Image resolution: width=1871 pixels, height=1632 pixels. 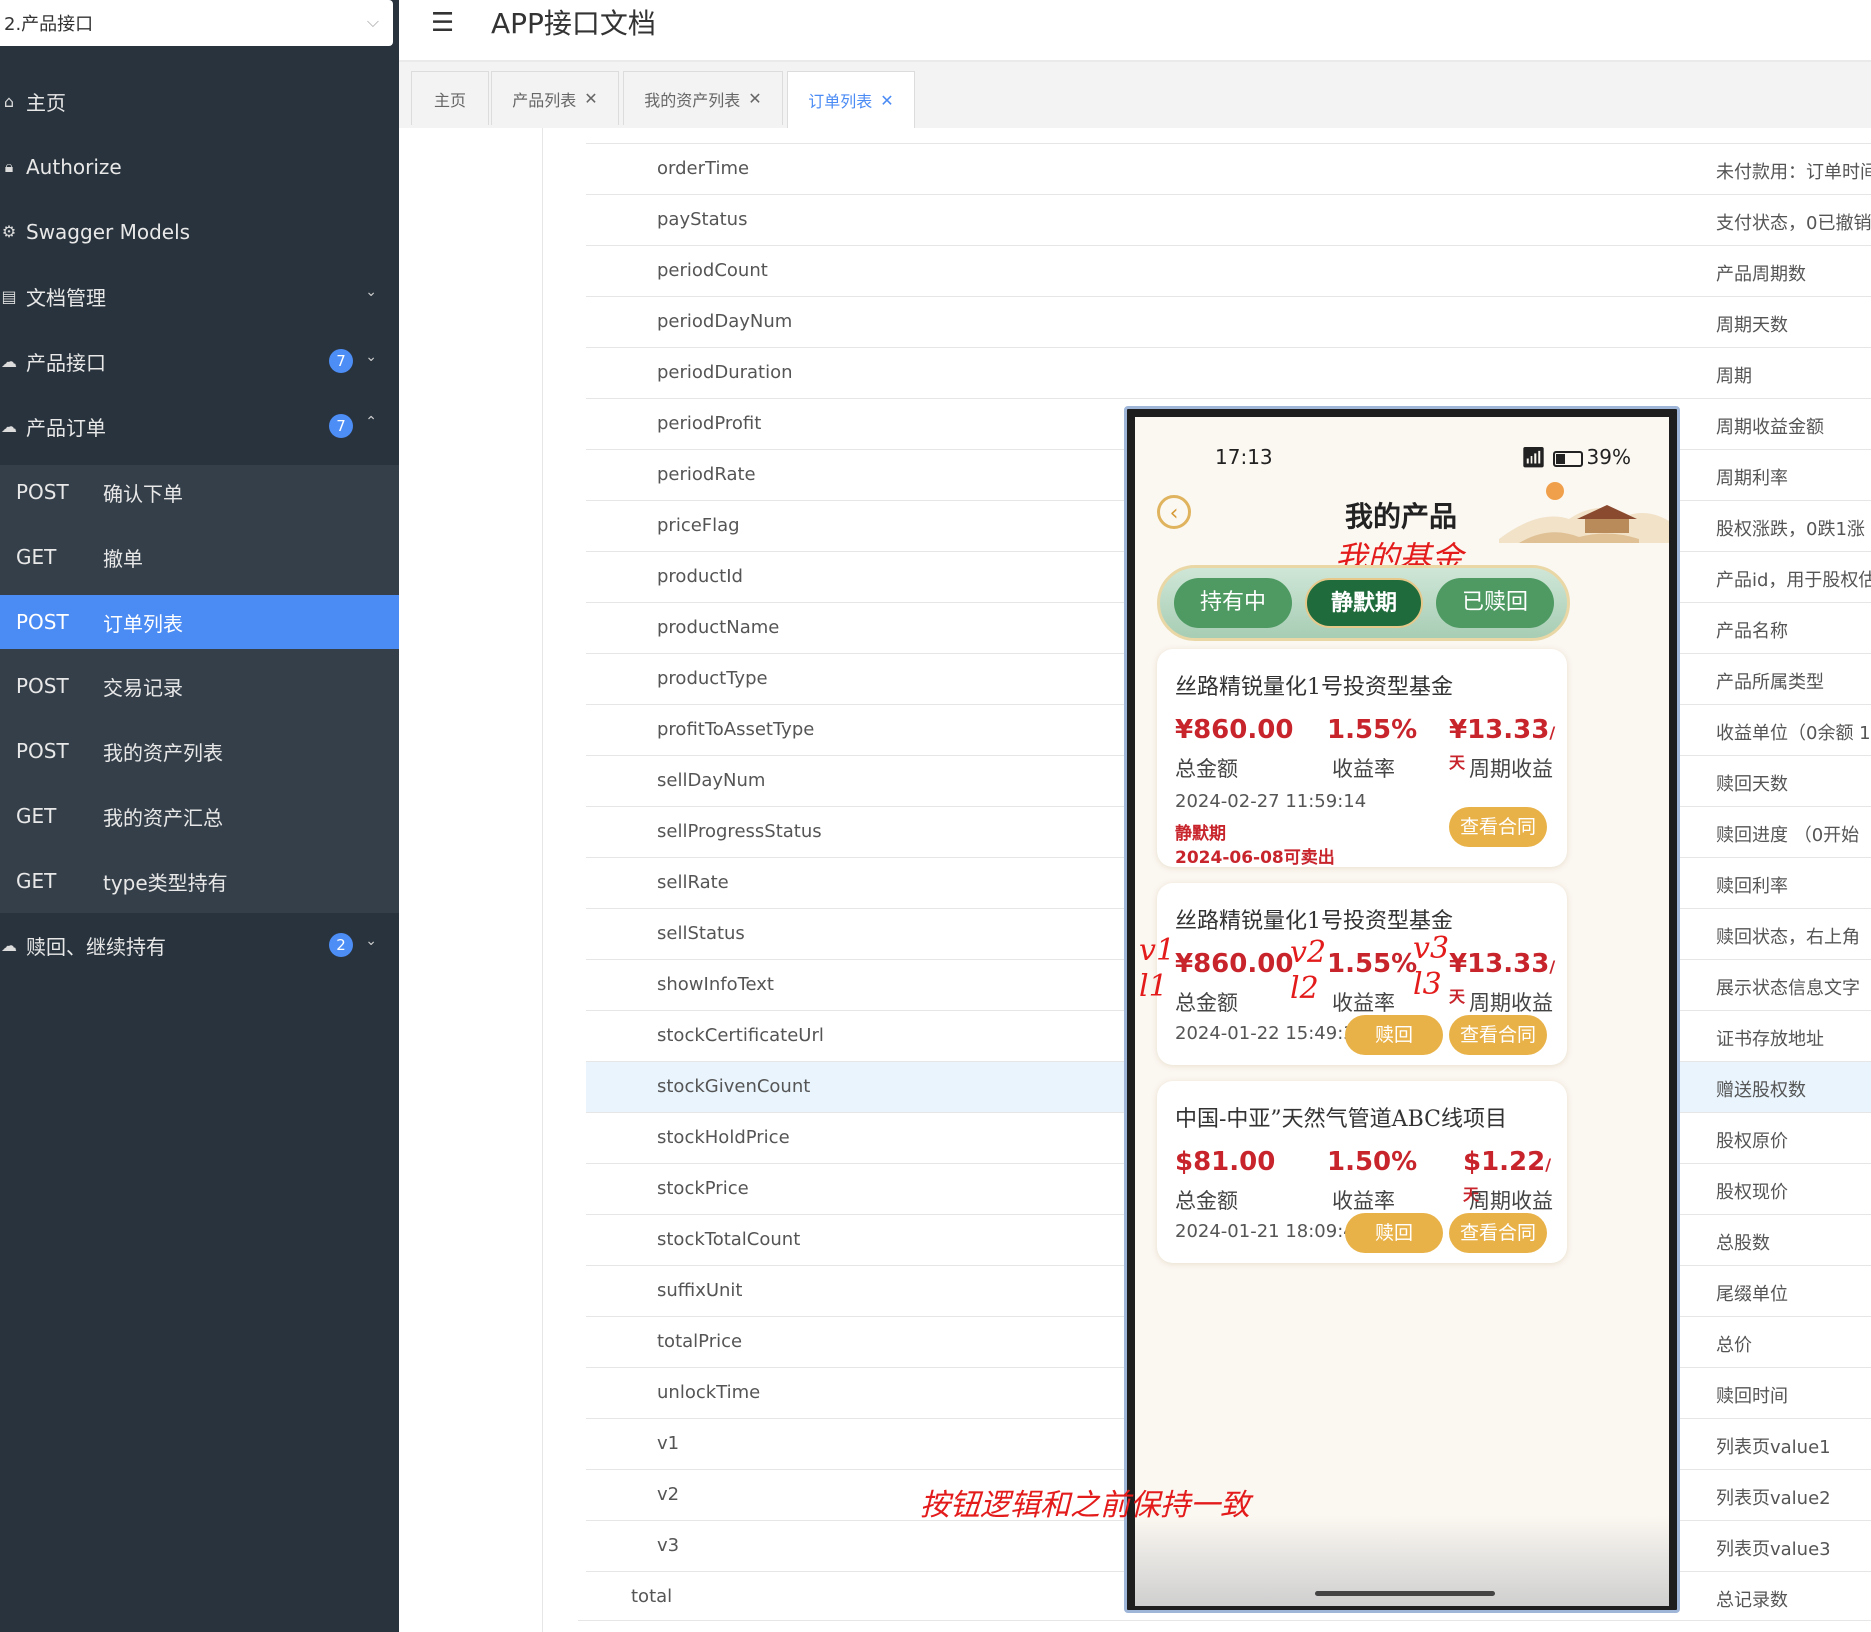 What do you see at coordinates (1608, 457) in the screenshot?
I see `battery-level: 39%` at bounding box center [1608, 457].